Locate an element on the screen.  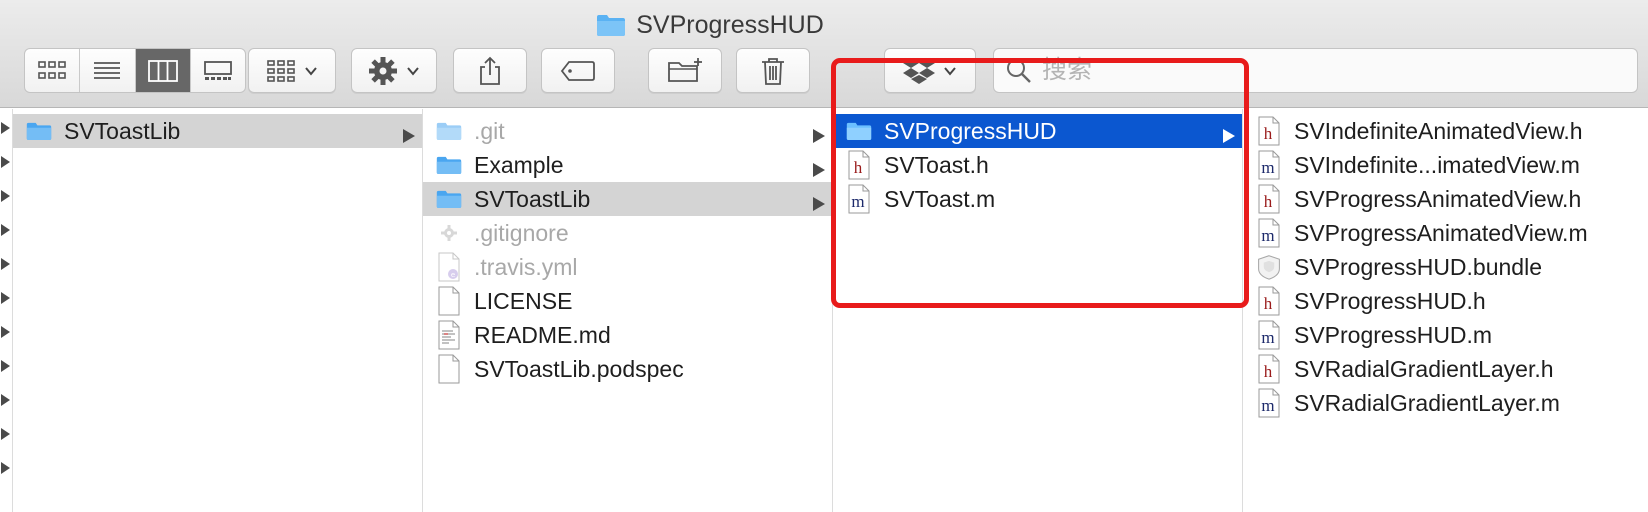
file-name: SVProgressAnimatedView.m is located at coordinates (1441, 232).